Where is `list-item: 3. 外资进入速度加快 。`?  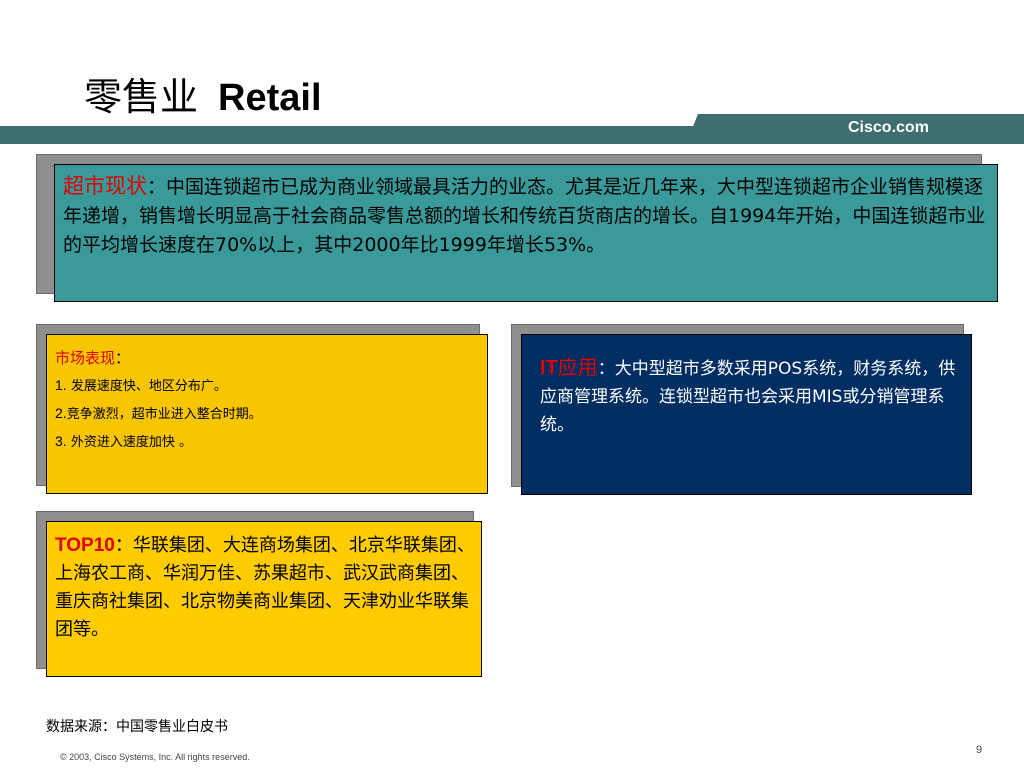
list-item: 3. 外资进入速度加快 。 is located at coordinates (266, 442).